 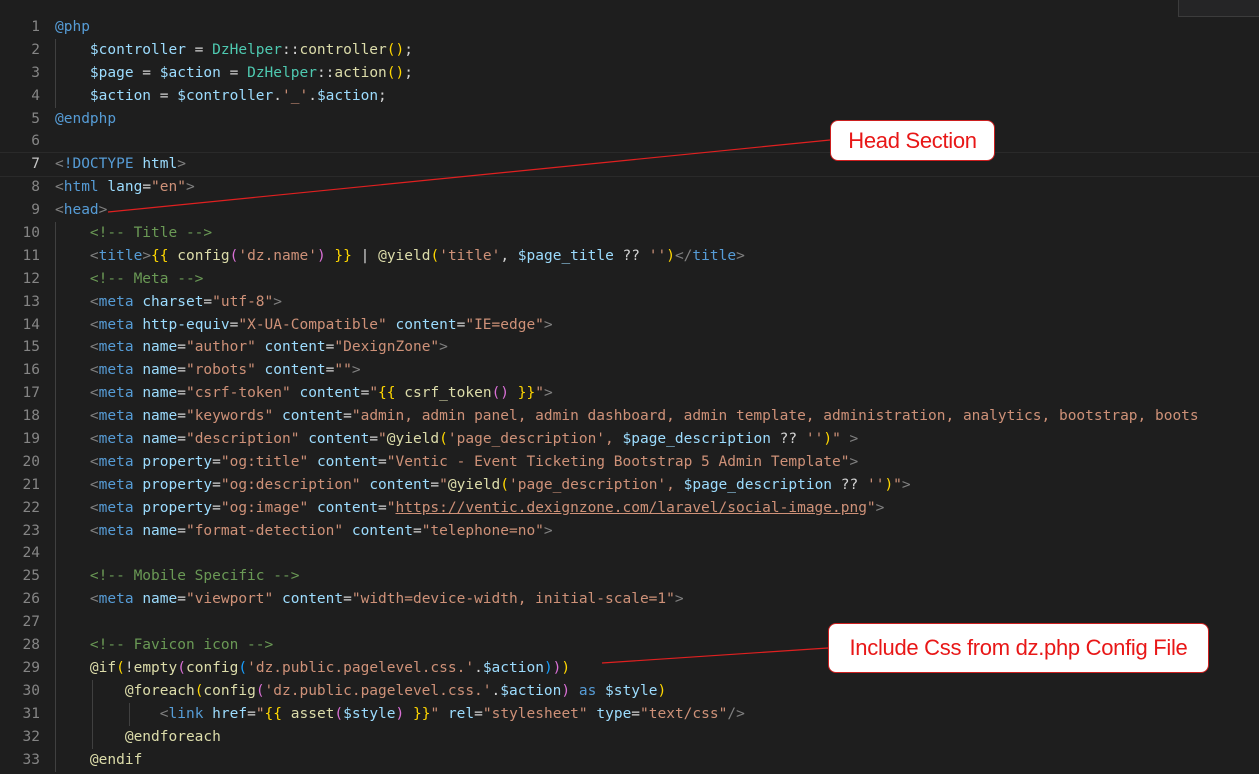 I want to click on line-number: 4, so click(x=35, y=95).